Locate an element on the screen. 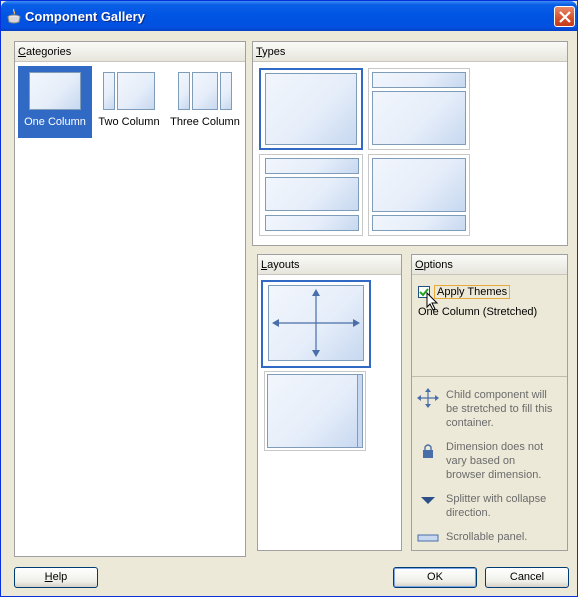  category-label: Two Column is located at coordinates (129, 122).